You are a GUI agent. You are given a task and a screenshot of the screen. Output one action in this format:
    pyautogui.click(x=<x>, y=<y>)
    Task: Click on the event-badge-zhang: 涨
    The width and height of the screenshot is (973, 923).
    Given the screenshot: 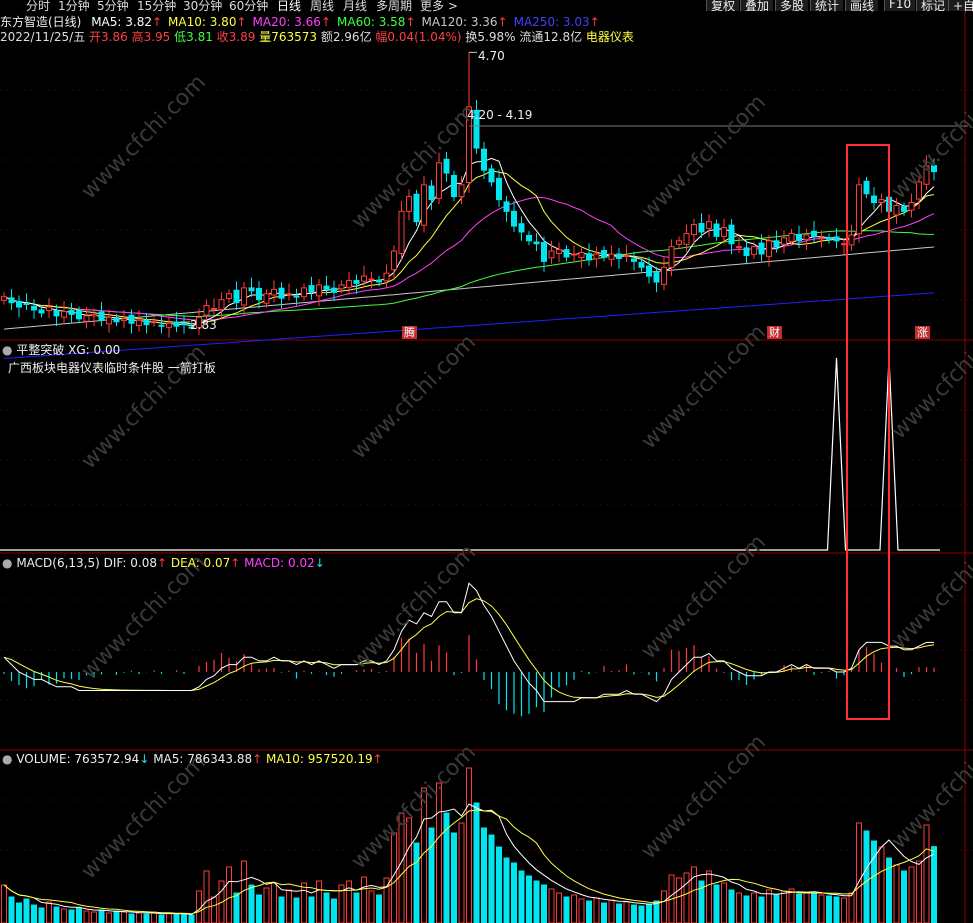 What is the action you would take?
    pyautogui.click(x=922, y=332)
    